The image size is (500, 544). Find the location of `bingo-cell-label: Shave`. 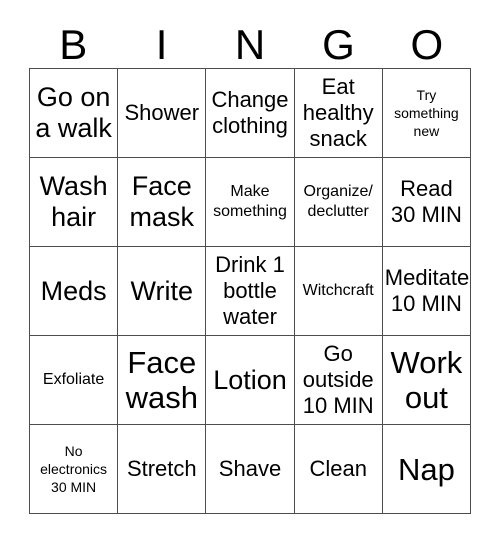

bingo-cell-label: Shave is located at coordinates (250, 468).